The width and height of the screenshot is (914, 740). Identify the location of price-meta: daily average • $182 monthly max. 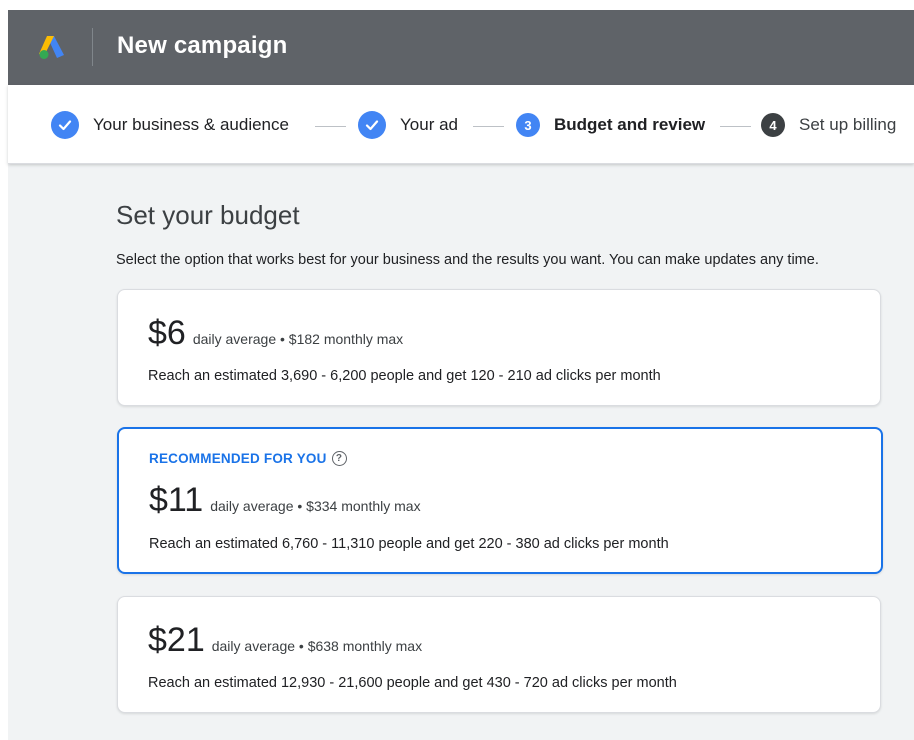
(298, 339).